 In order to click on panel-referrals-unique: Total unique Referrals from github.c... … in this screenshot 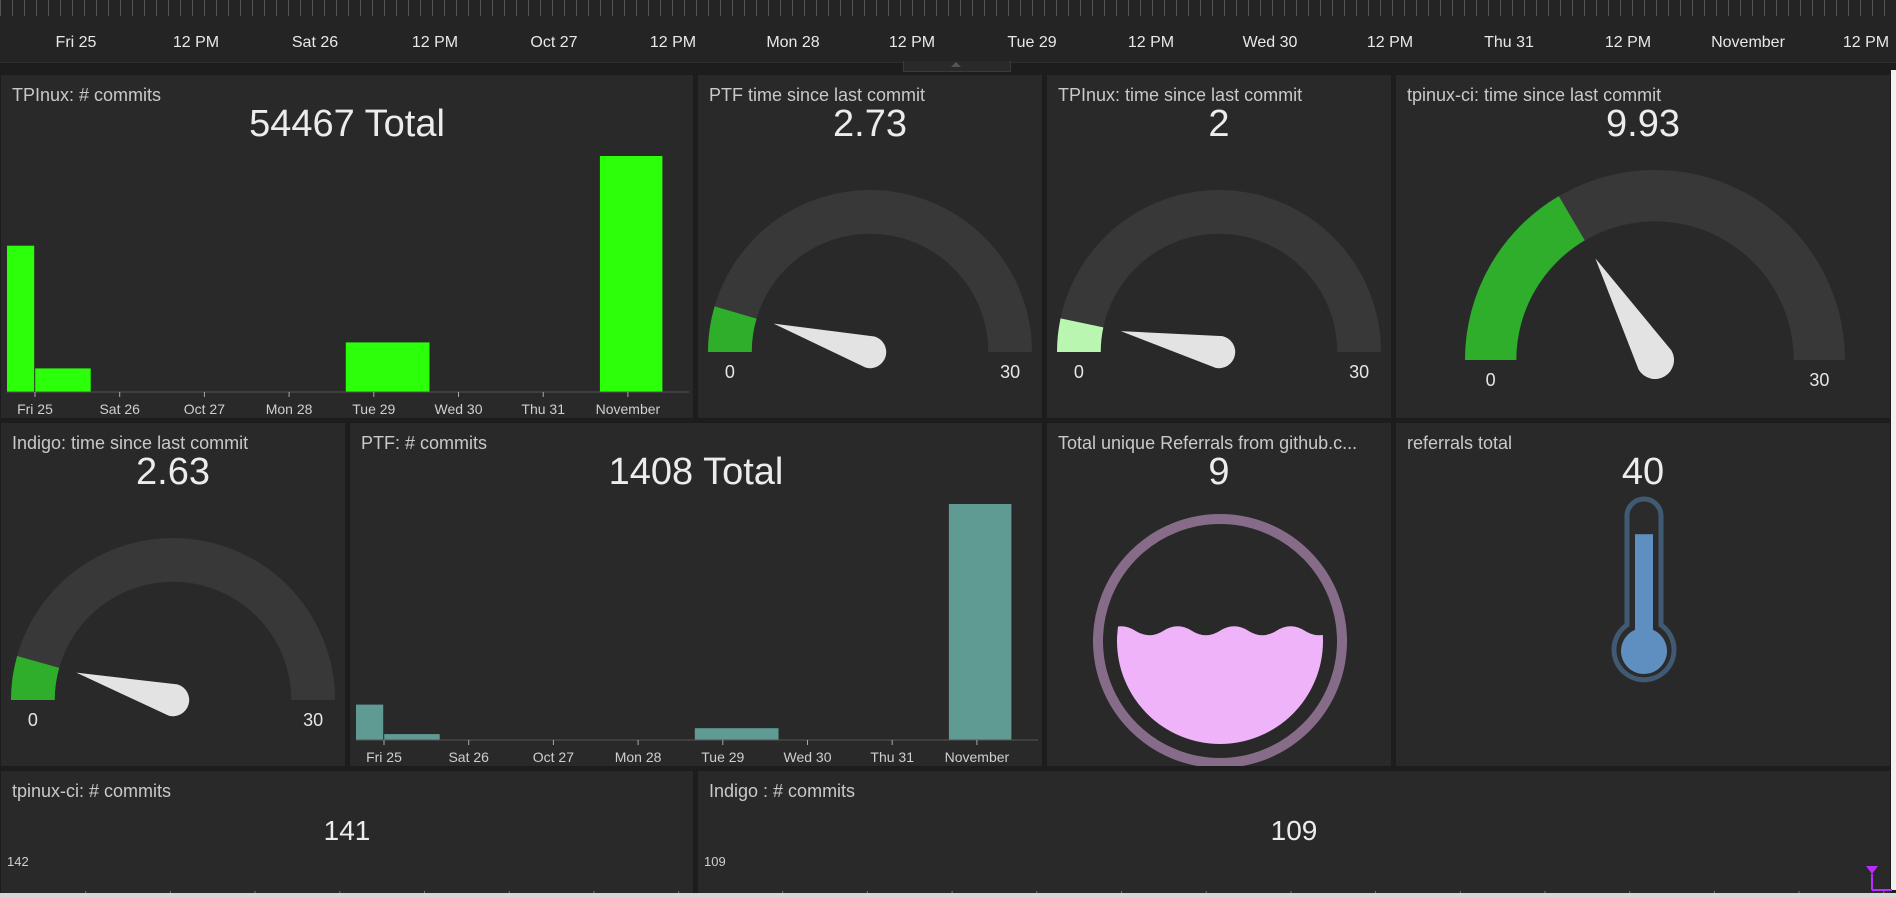, I will do `click(1219, 594)`.